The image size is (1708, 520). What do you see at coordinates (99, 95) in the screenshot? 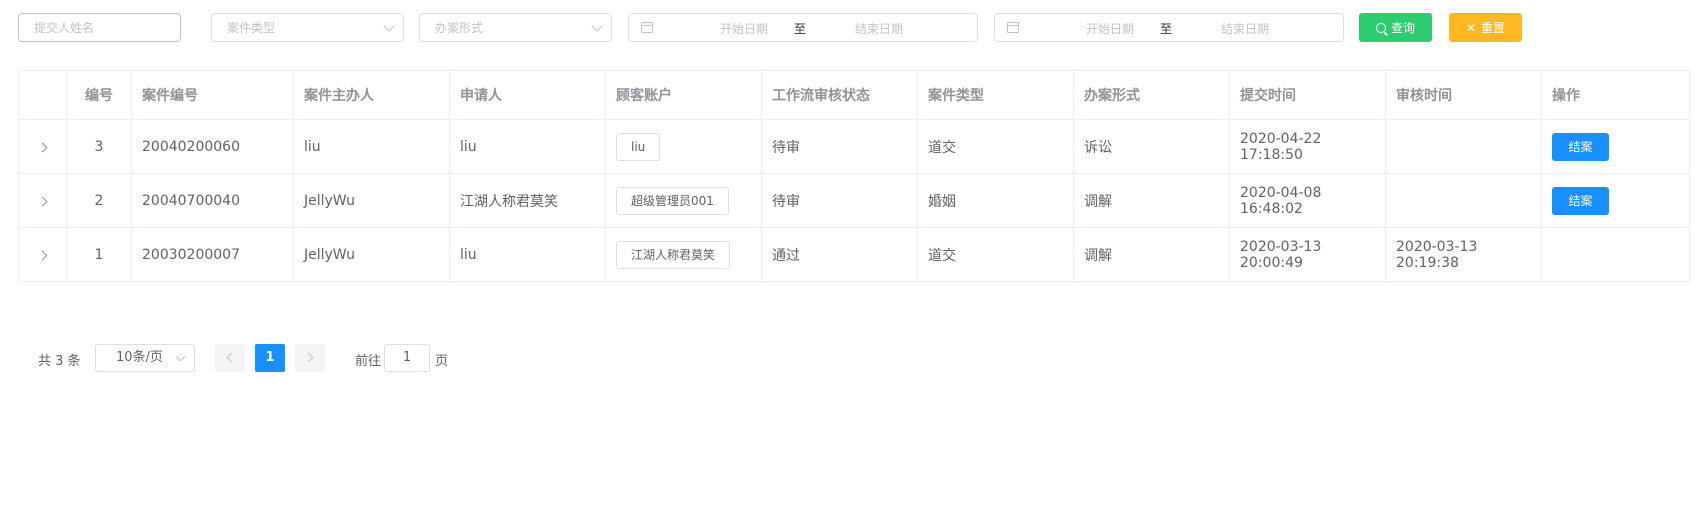
I see `column-header-id: 编号` at bounding box center [99, 95].